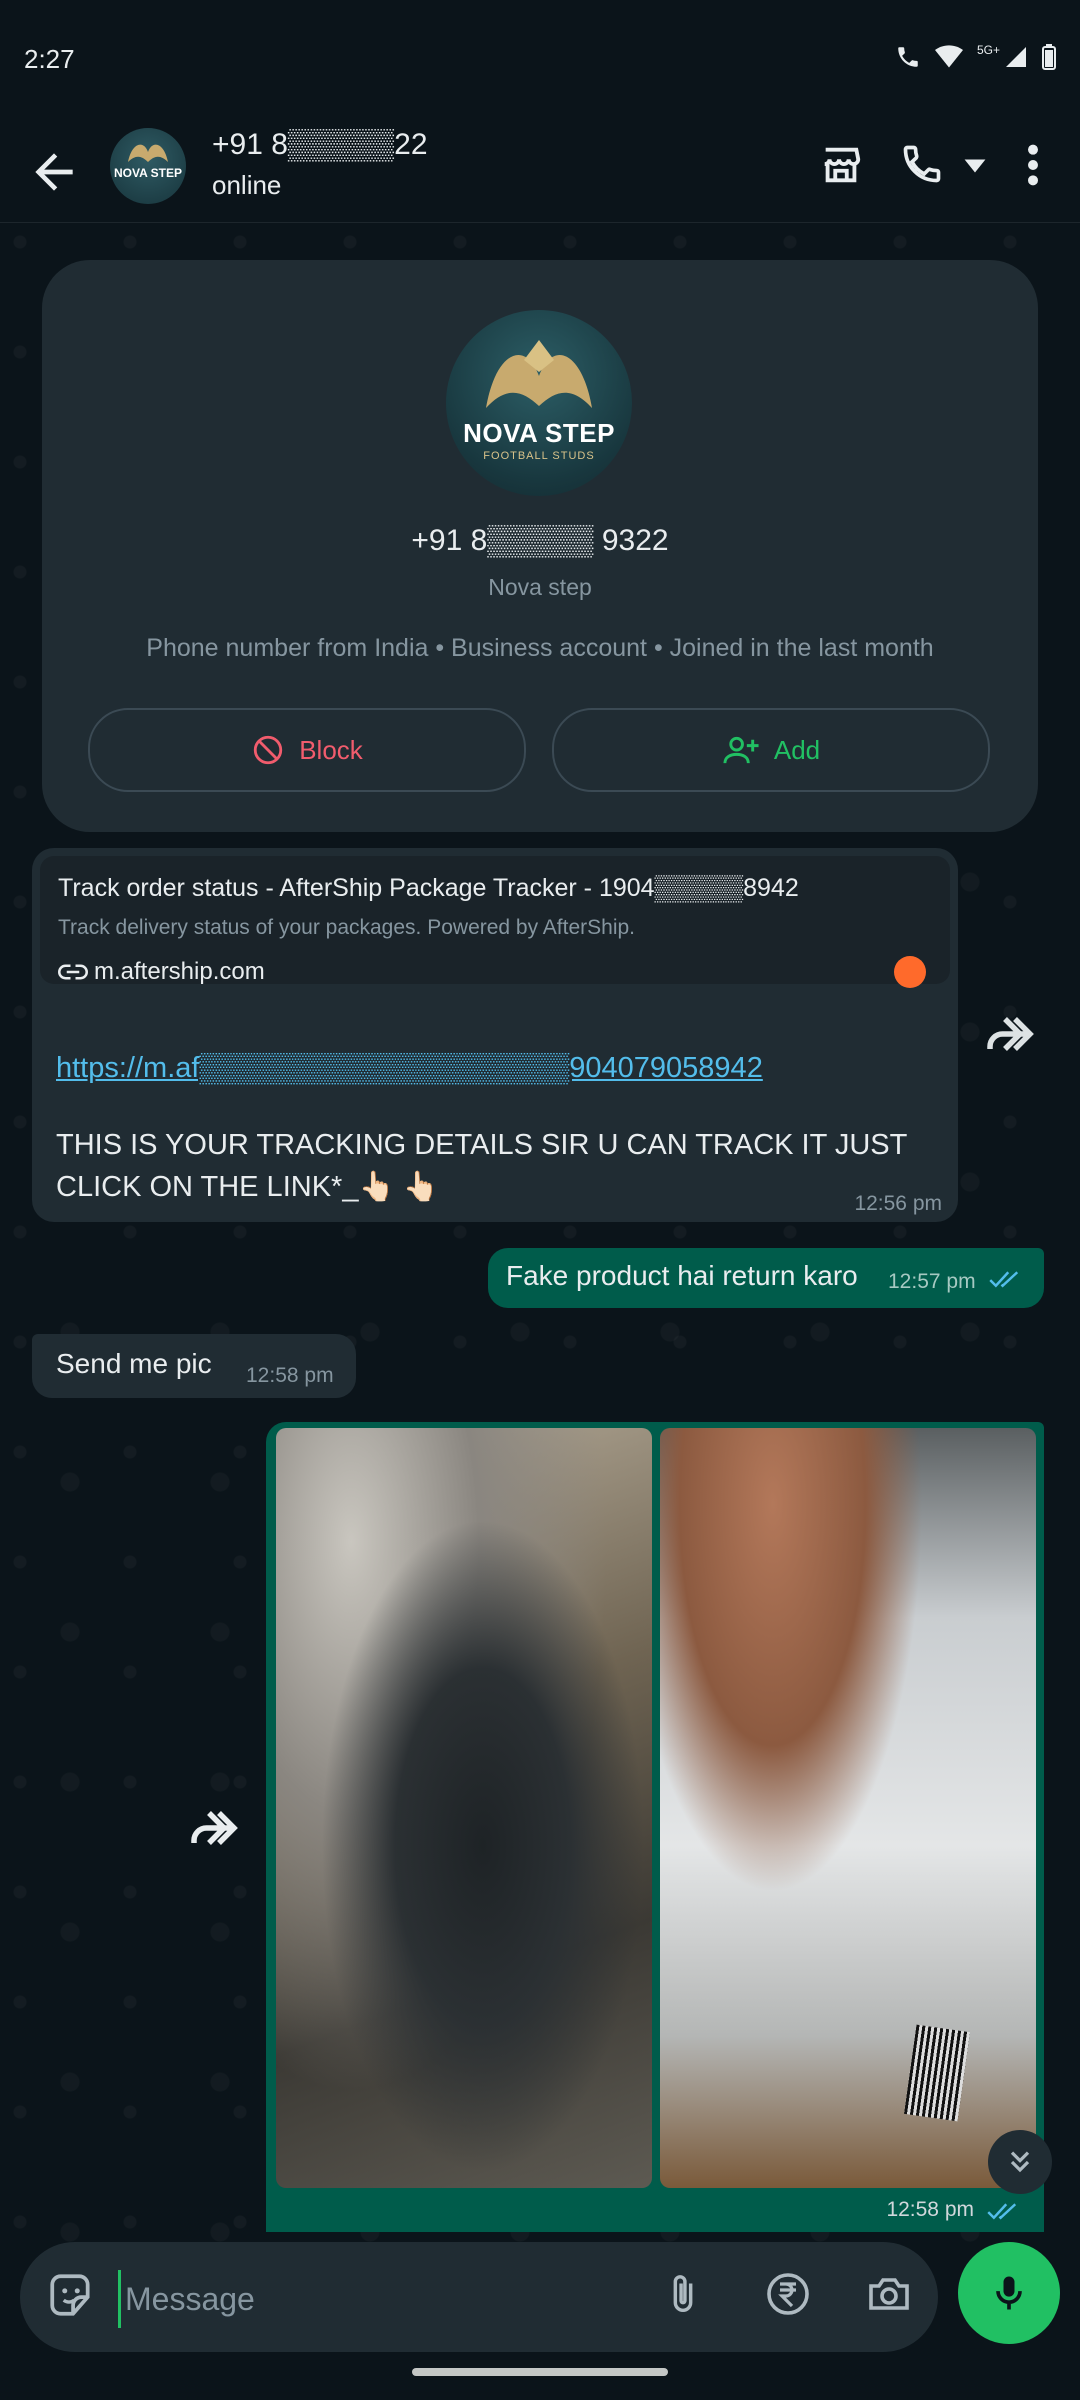  What do you see at coordinates (179, 971) in the screenshot?
I see `link-preview-domain: m.aftership.com` at bounding box center [179, 971].